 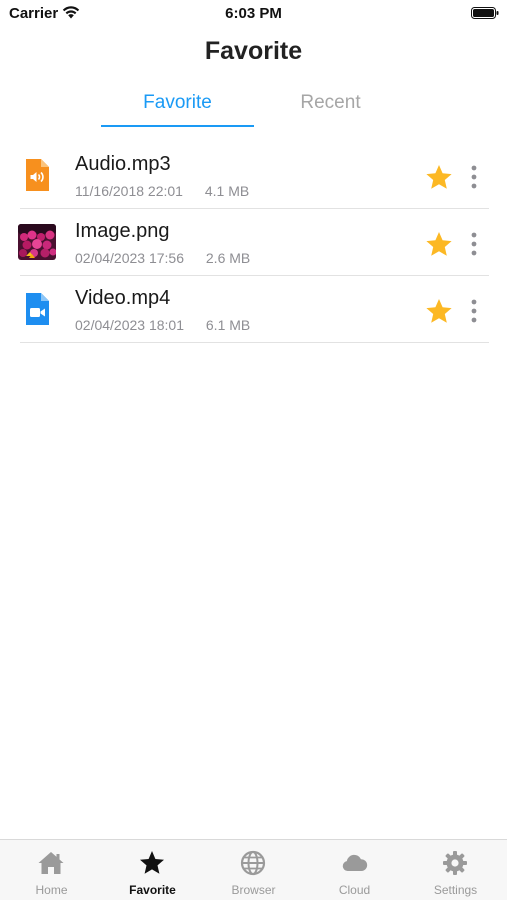 I want to click on file-size: 6.1 MB, so click(x=228, y=325).